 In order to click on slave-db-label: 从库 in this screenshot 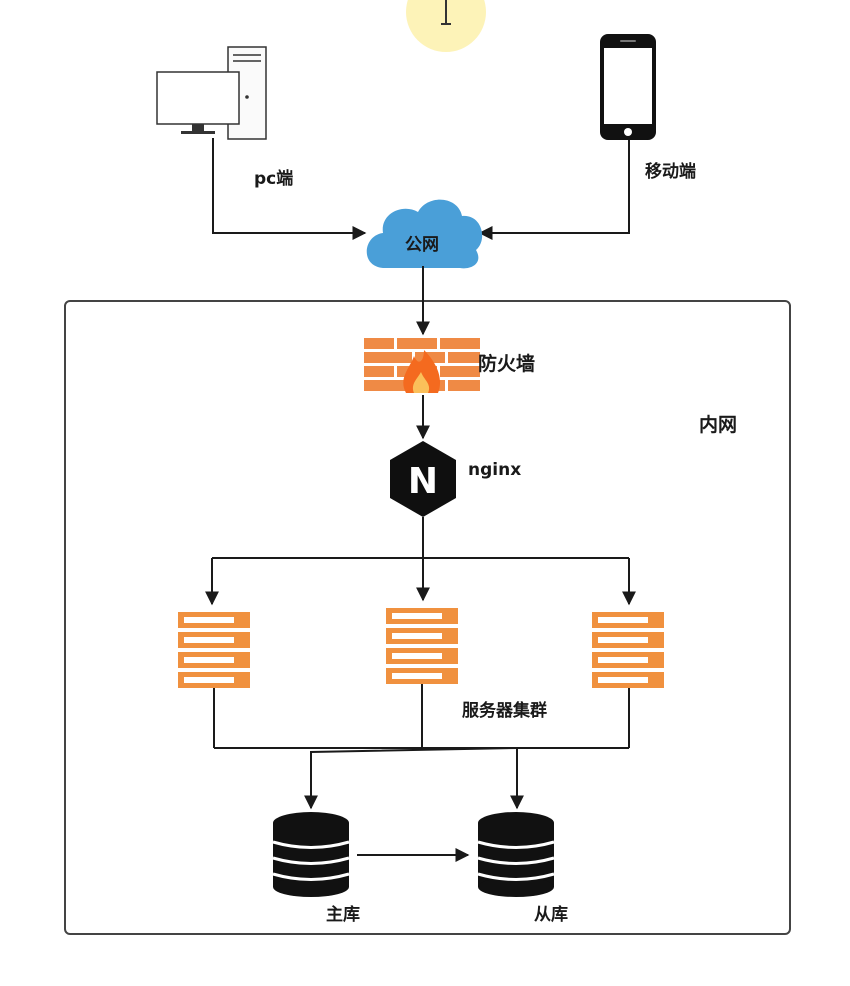, I will do `click(551, 914)`.